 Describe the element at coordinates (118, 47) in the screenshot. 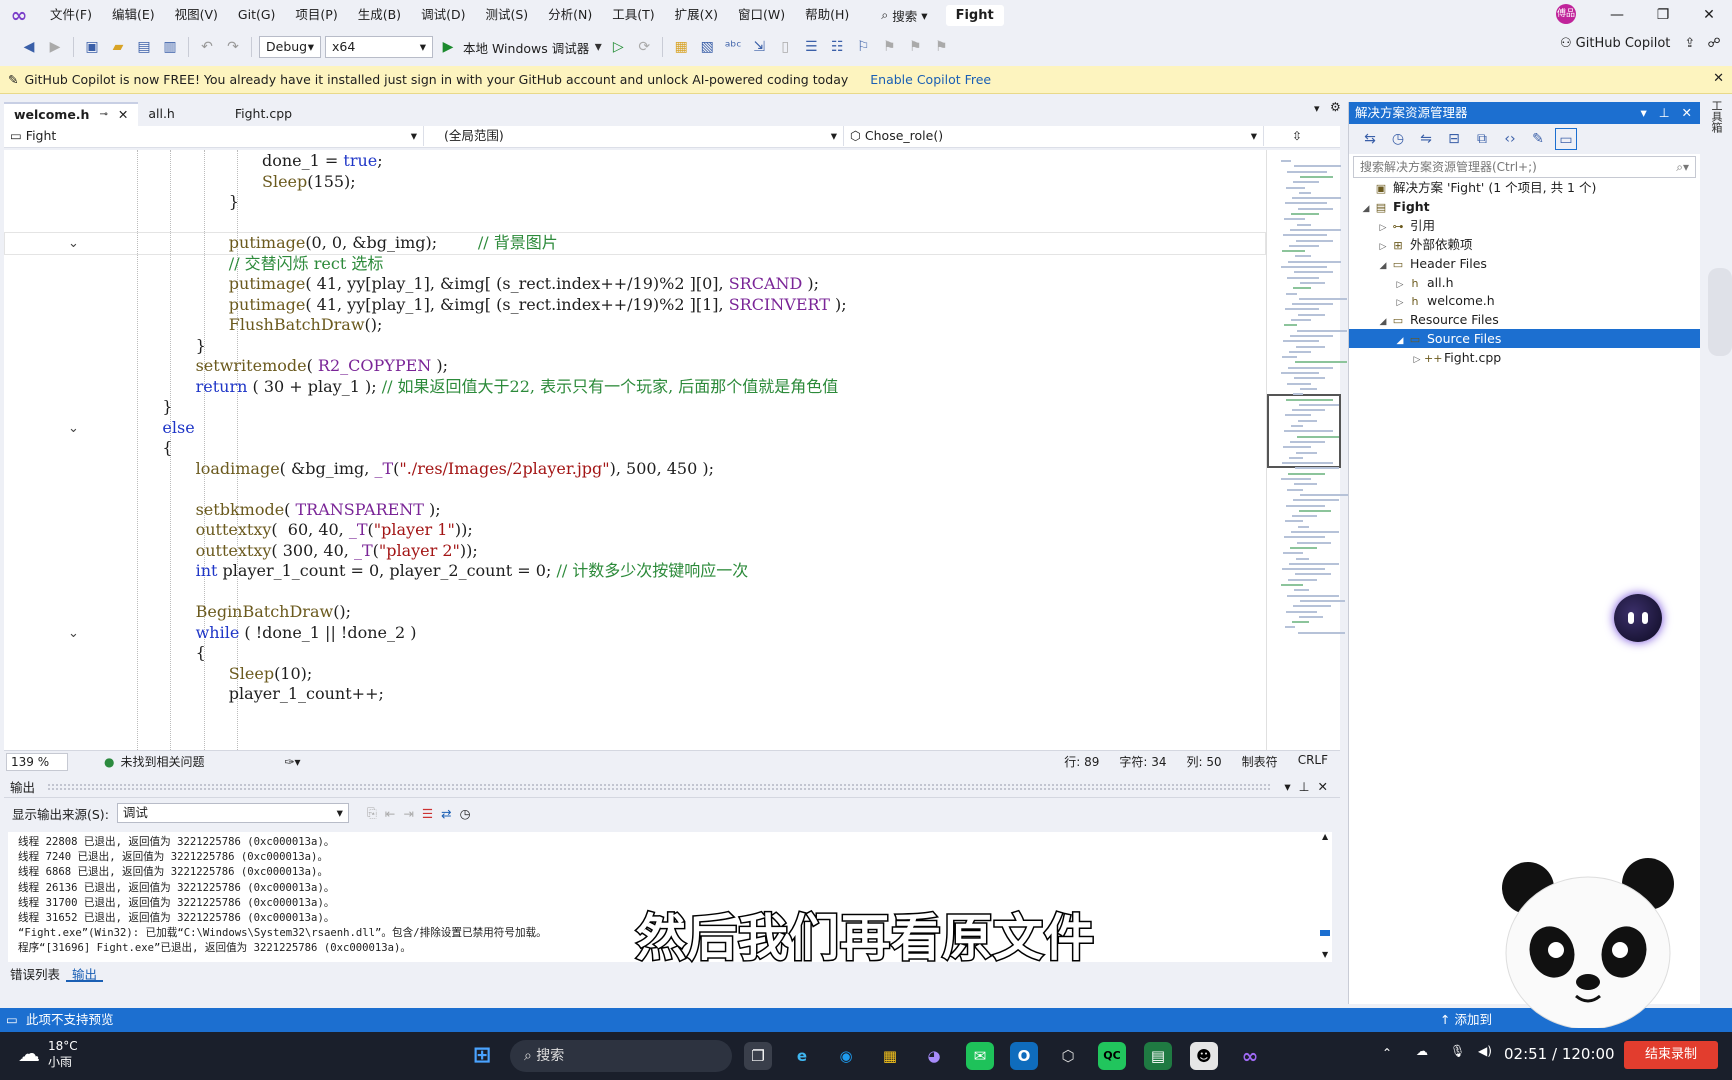

I see `open-folder-icon: ▰` at that location.